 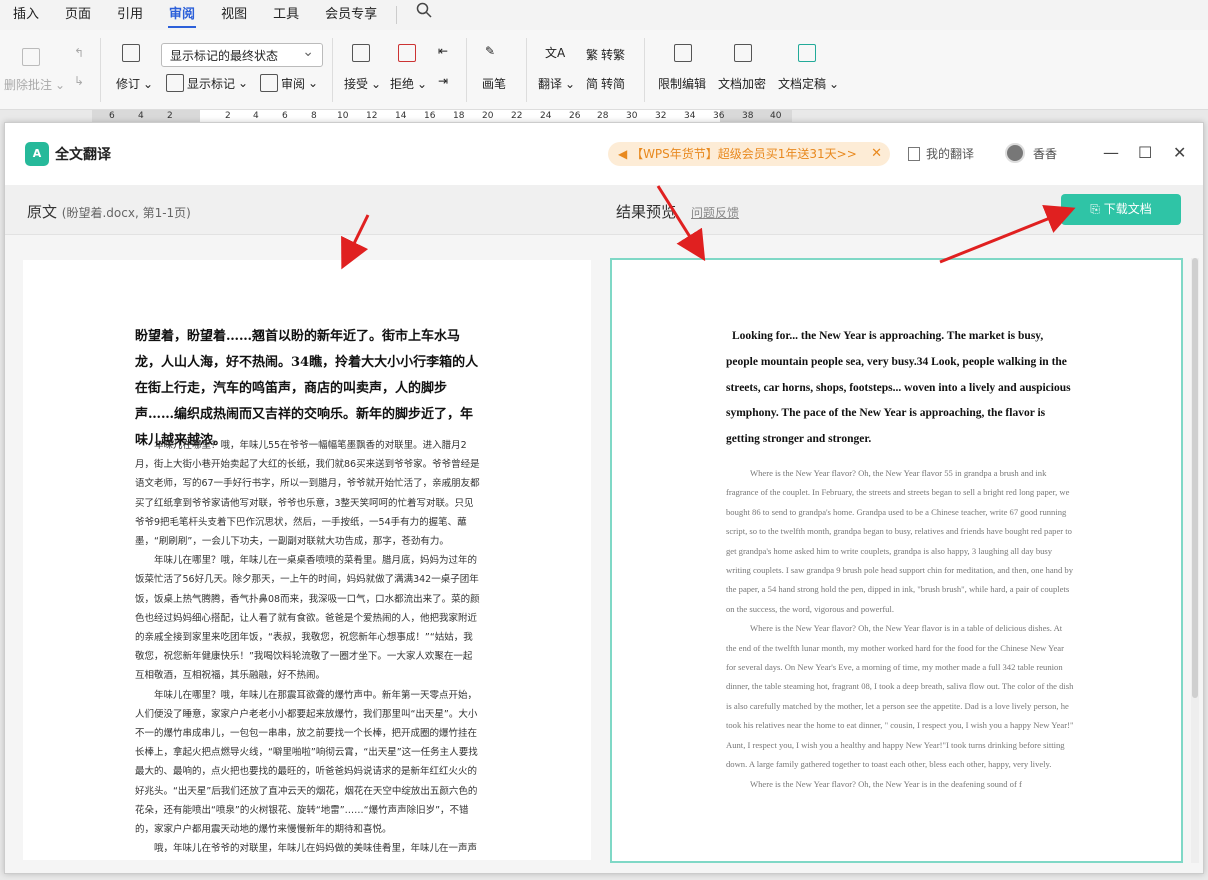 I want to click on translate-logo-icon: A, so click(x=37, y=154).